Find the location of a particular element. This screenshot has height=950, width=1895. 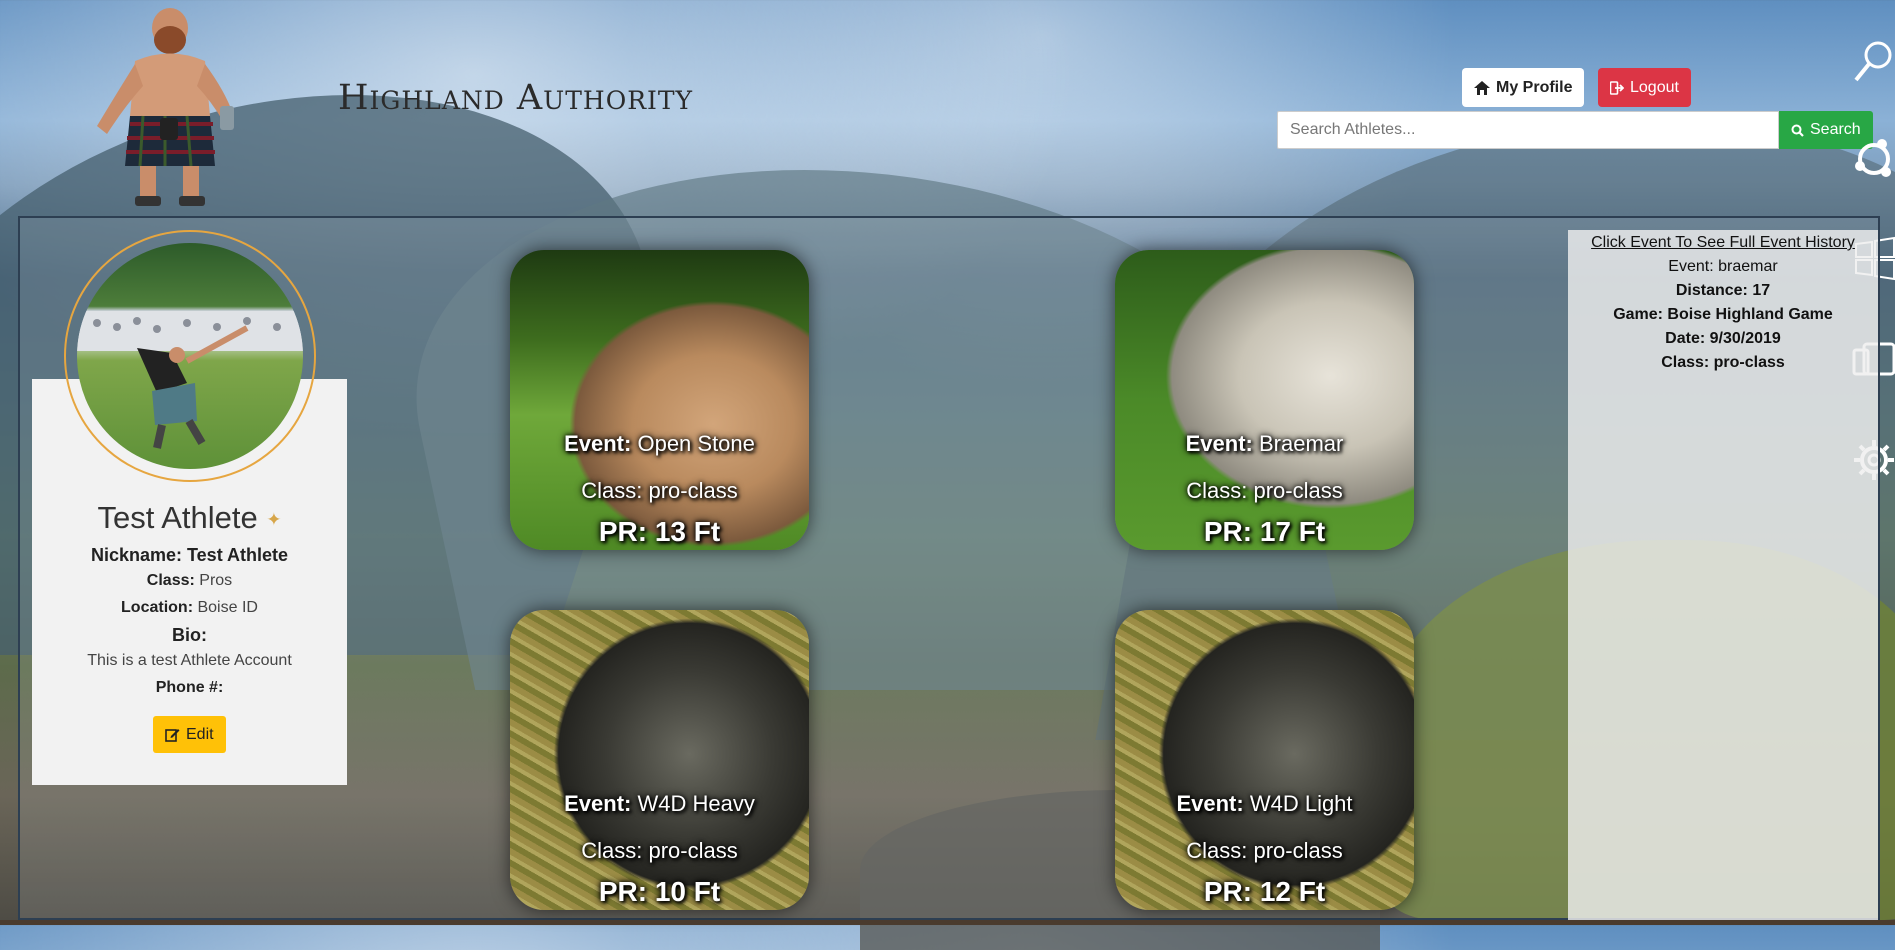

event-name: Open Stone is located at coordinates (696, 443).